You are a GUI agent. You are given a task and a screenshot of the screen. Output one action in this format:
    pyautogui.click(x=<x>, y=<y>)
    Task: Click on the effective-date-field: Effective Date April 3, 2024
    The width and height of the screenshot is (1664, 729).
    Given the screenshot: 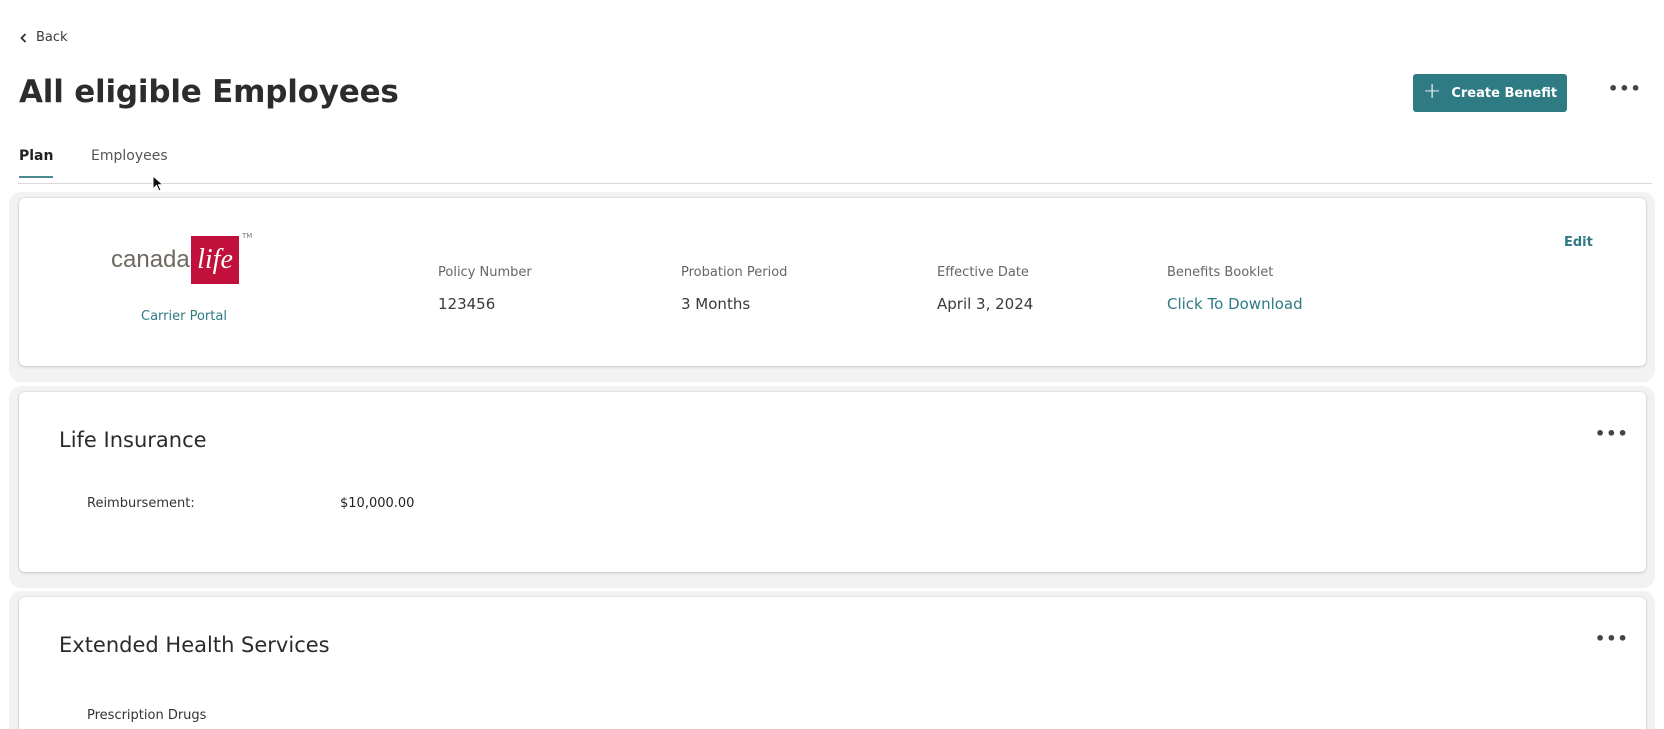 What is the action you would take?
    pyautogui.click(x=985, y=289)
    